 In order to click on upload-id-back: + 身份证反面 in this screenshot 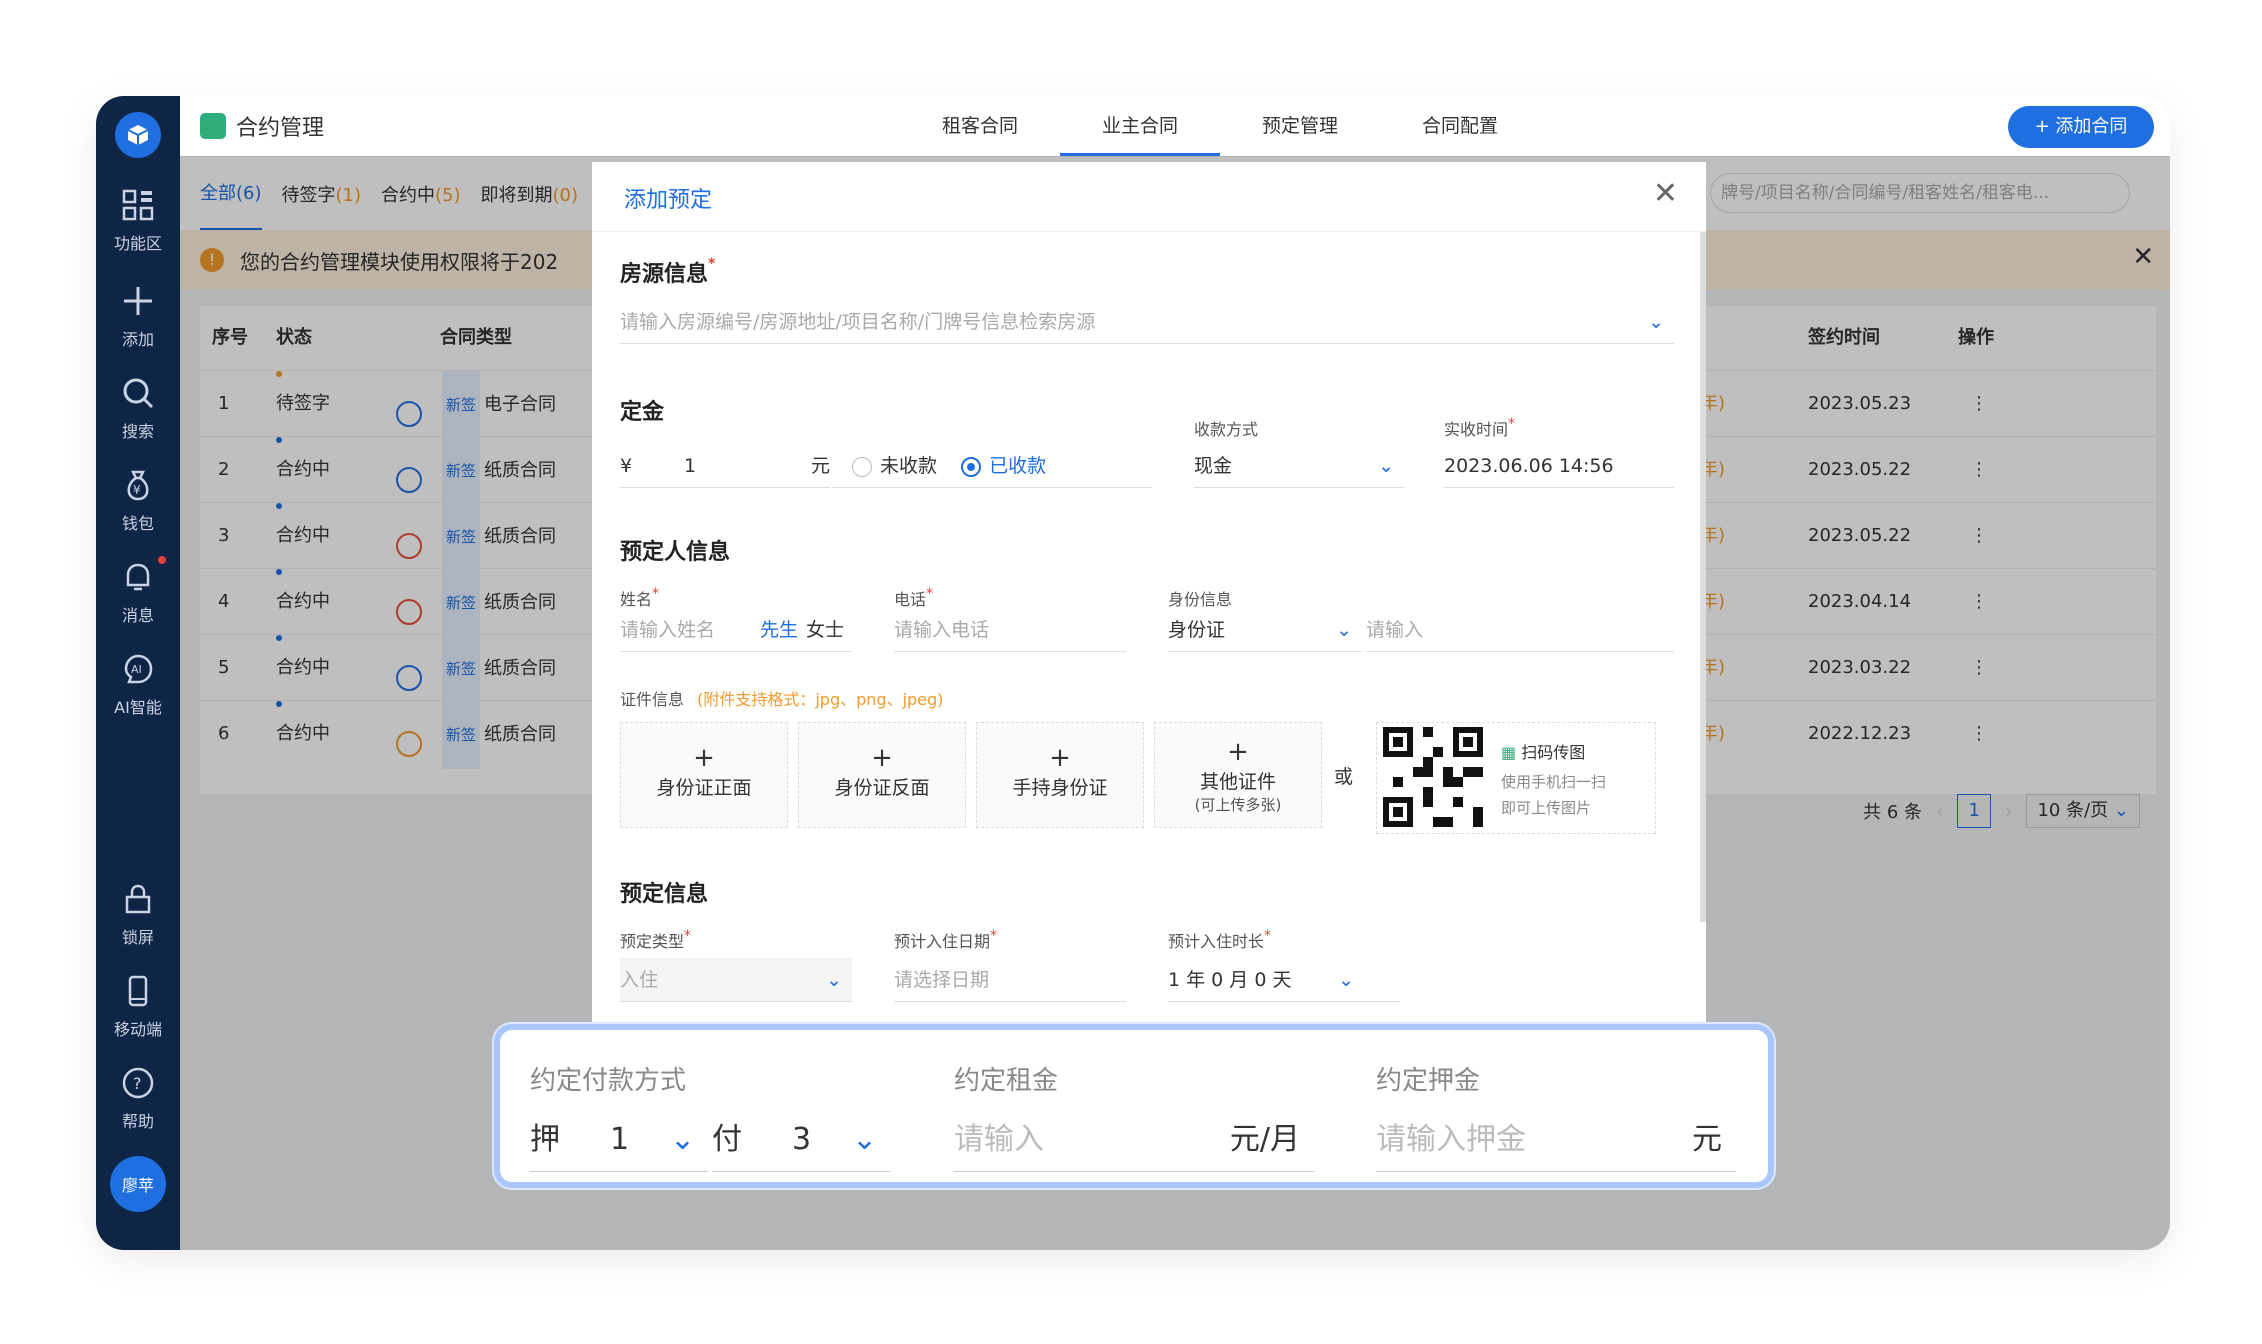, I will do `click(882, 775)`.